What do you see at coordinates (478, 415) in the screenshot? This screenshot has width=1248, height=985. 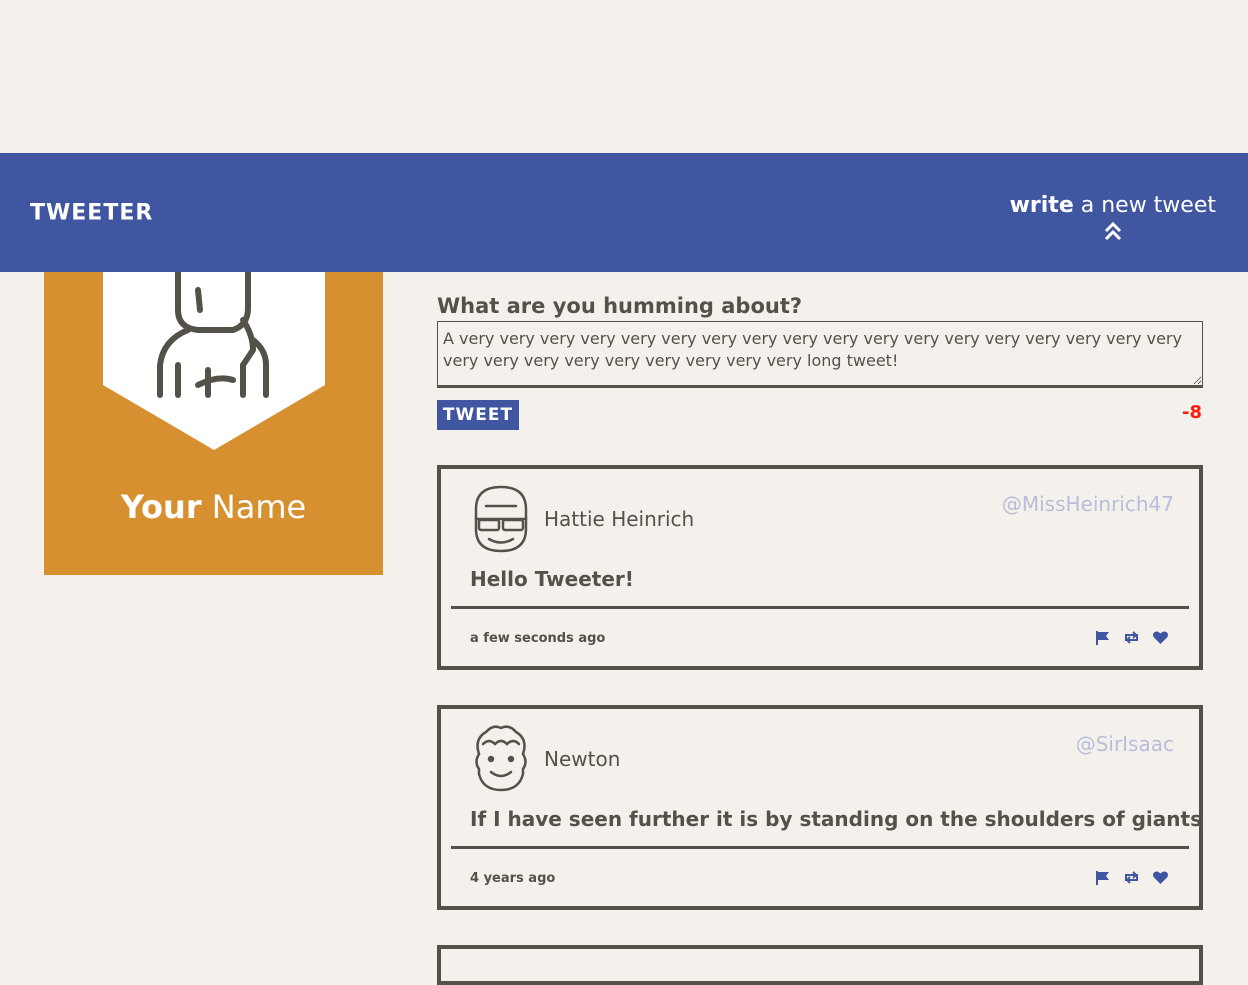 I see `tweet-button: TWEET` at bounding box center [478, 415].